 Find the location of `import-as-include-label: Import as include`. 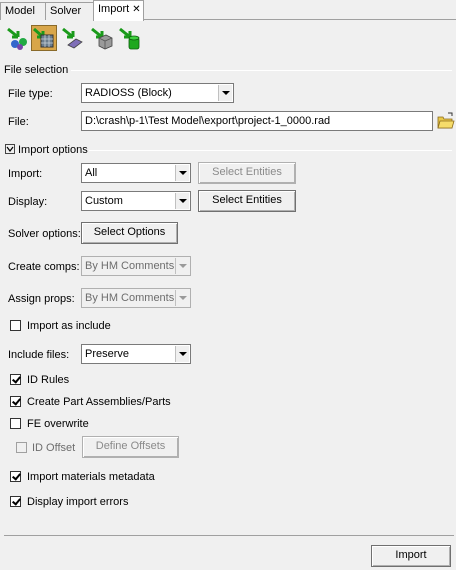

import-as-include-label: Import as include is located at coordinates (69, 326).